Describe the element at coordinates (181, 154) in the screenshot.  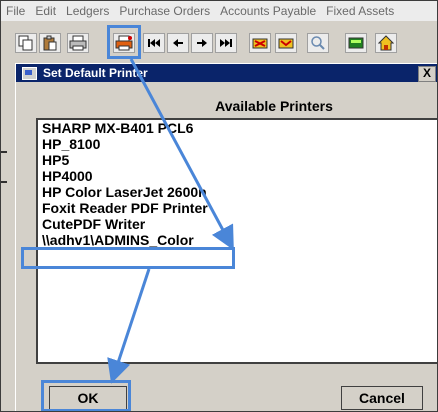
I see `arrow-to-printer` at that location.